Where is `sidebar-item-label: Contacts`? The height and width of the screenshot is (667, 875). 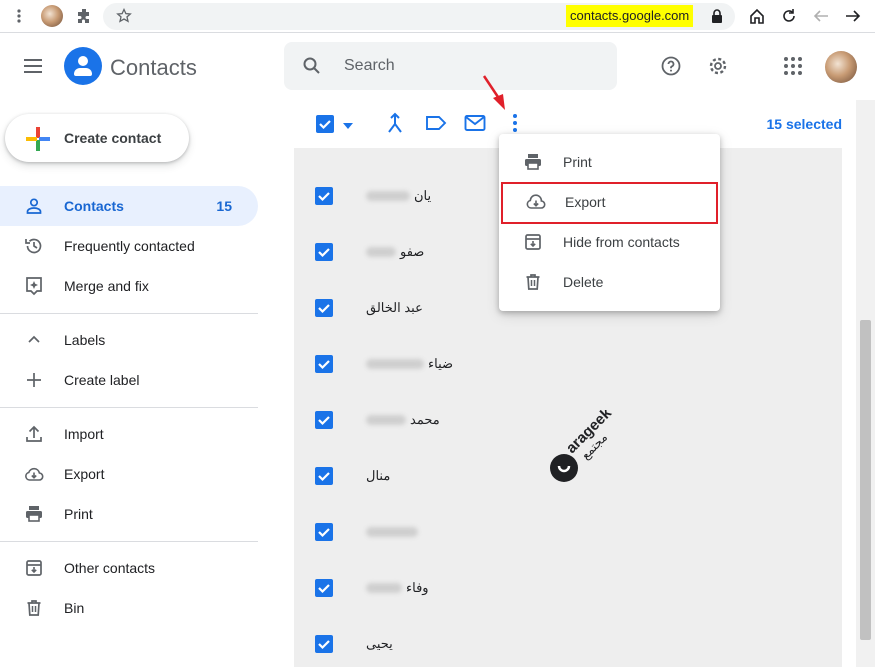
sidebar-item-label: Contacts is located at coordinates (94, 206).